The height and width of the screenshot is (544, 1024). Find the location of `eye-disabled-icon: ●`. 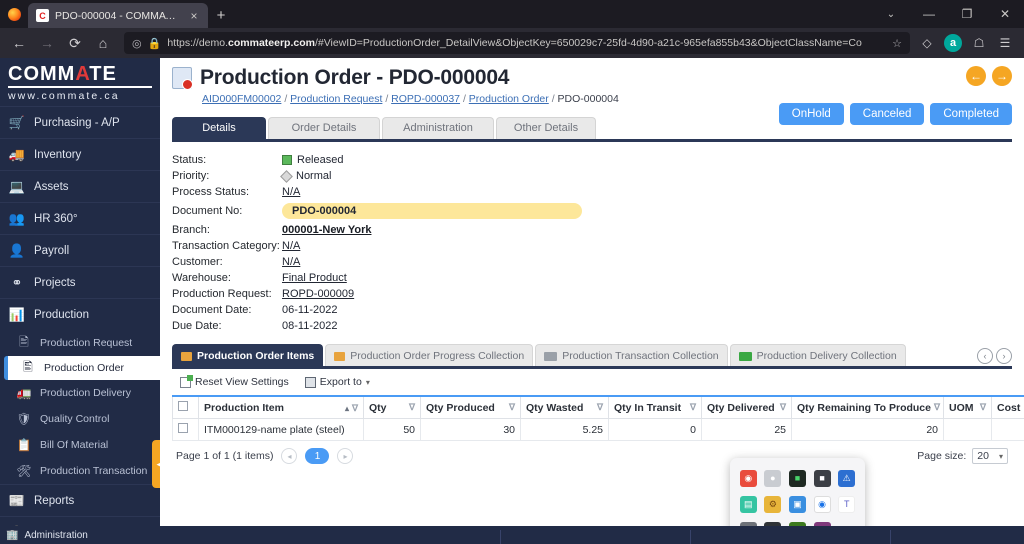

eye-disabled-icon: ● is located at coordinates (773, 478).